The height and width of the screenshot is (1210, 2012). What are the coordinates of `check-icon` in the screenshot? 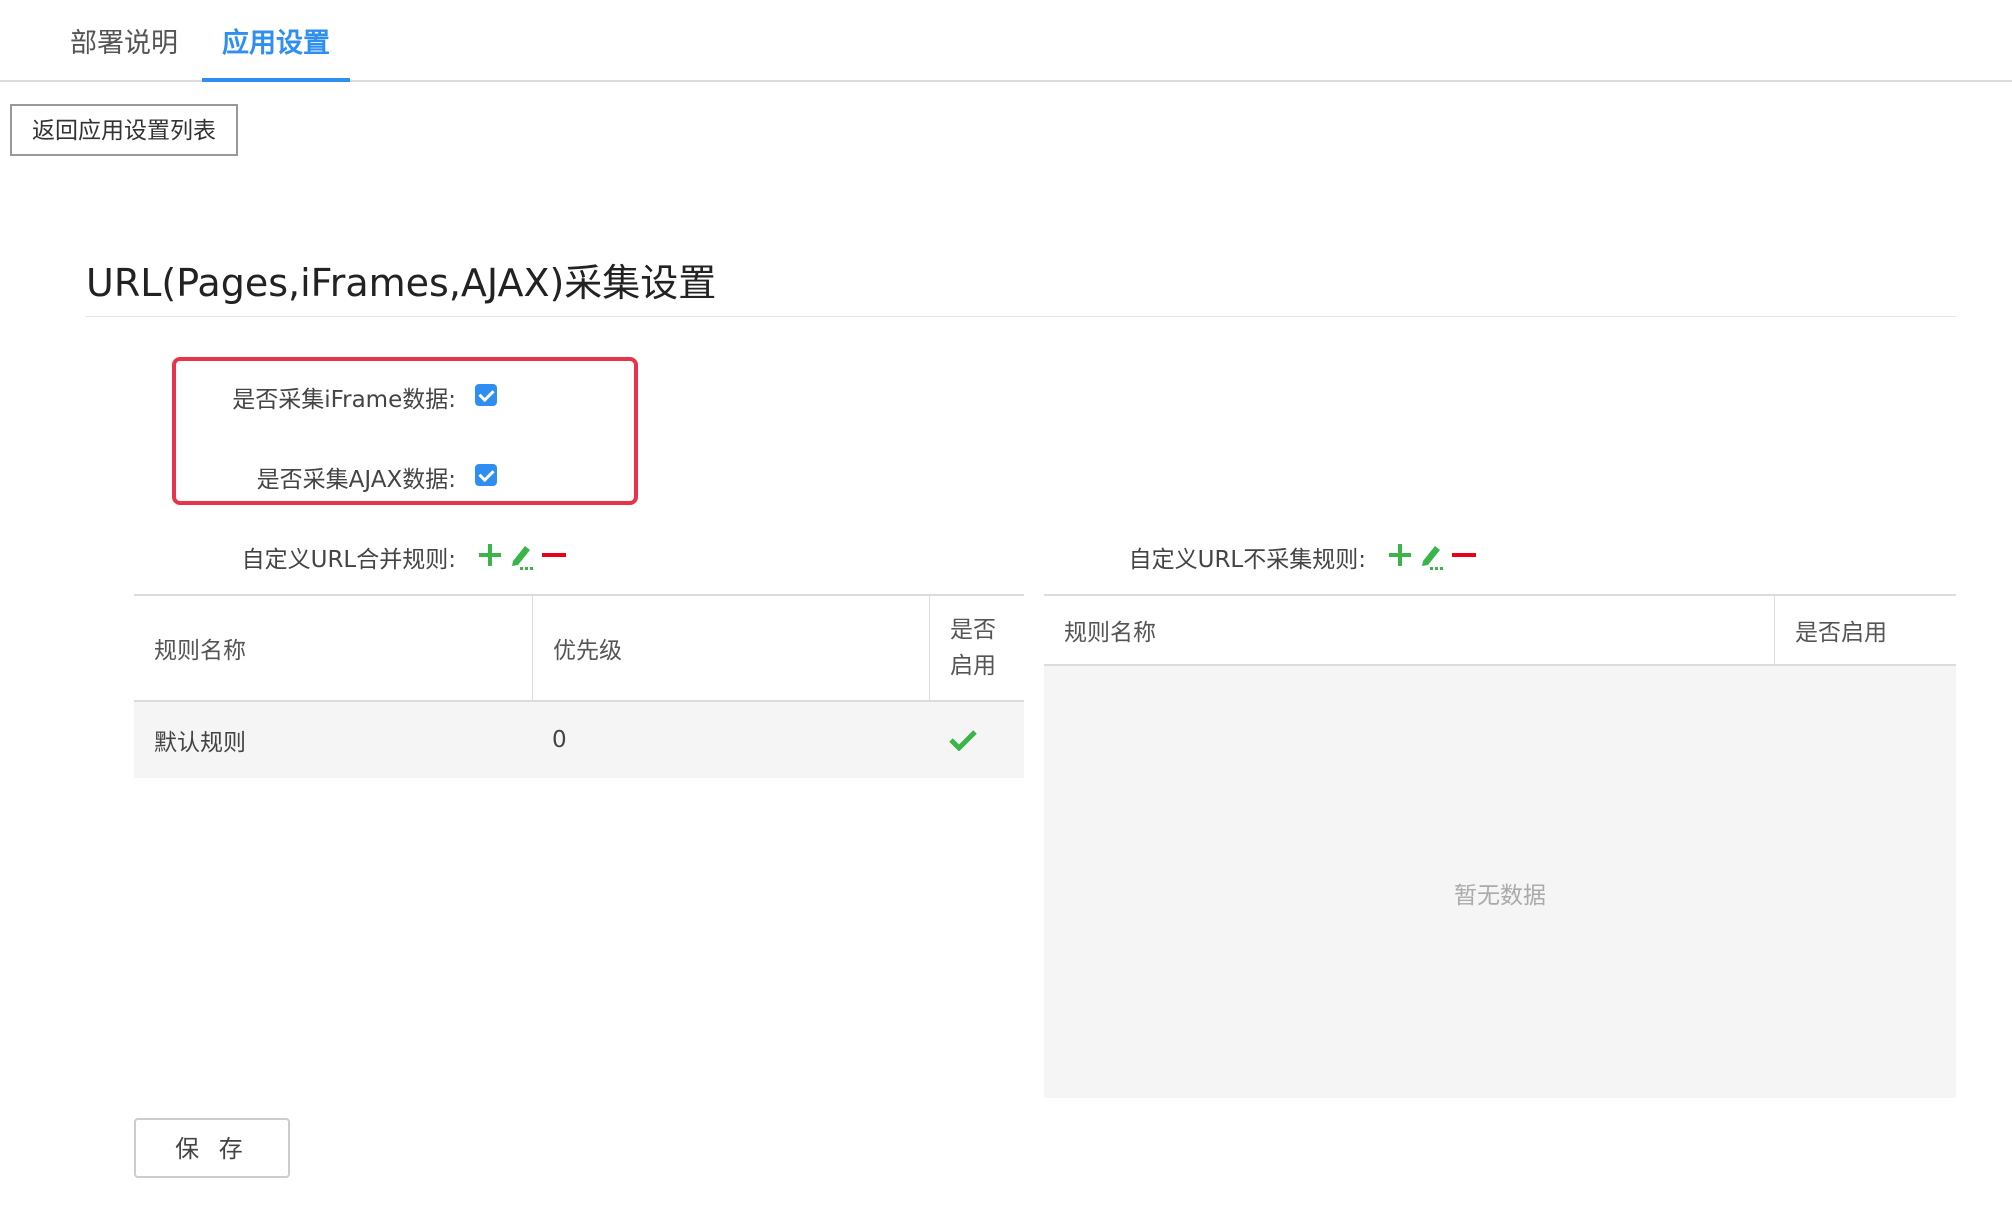 It's located at (963, 740).